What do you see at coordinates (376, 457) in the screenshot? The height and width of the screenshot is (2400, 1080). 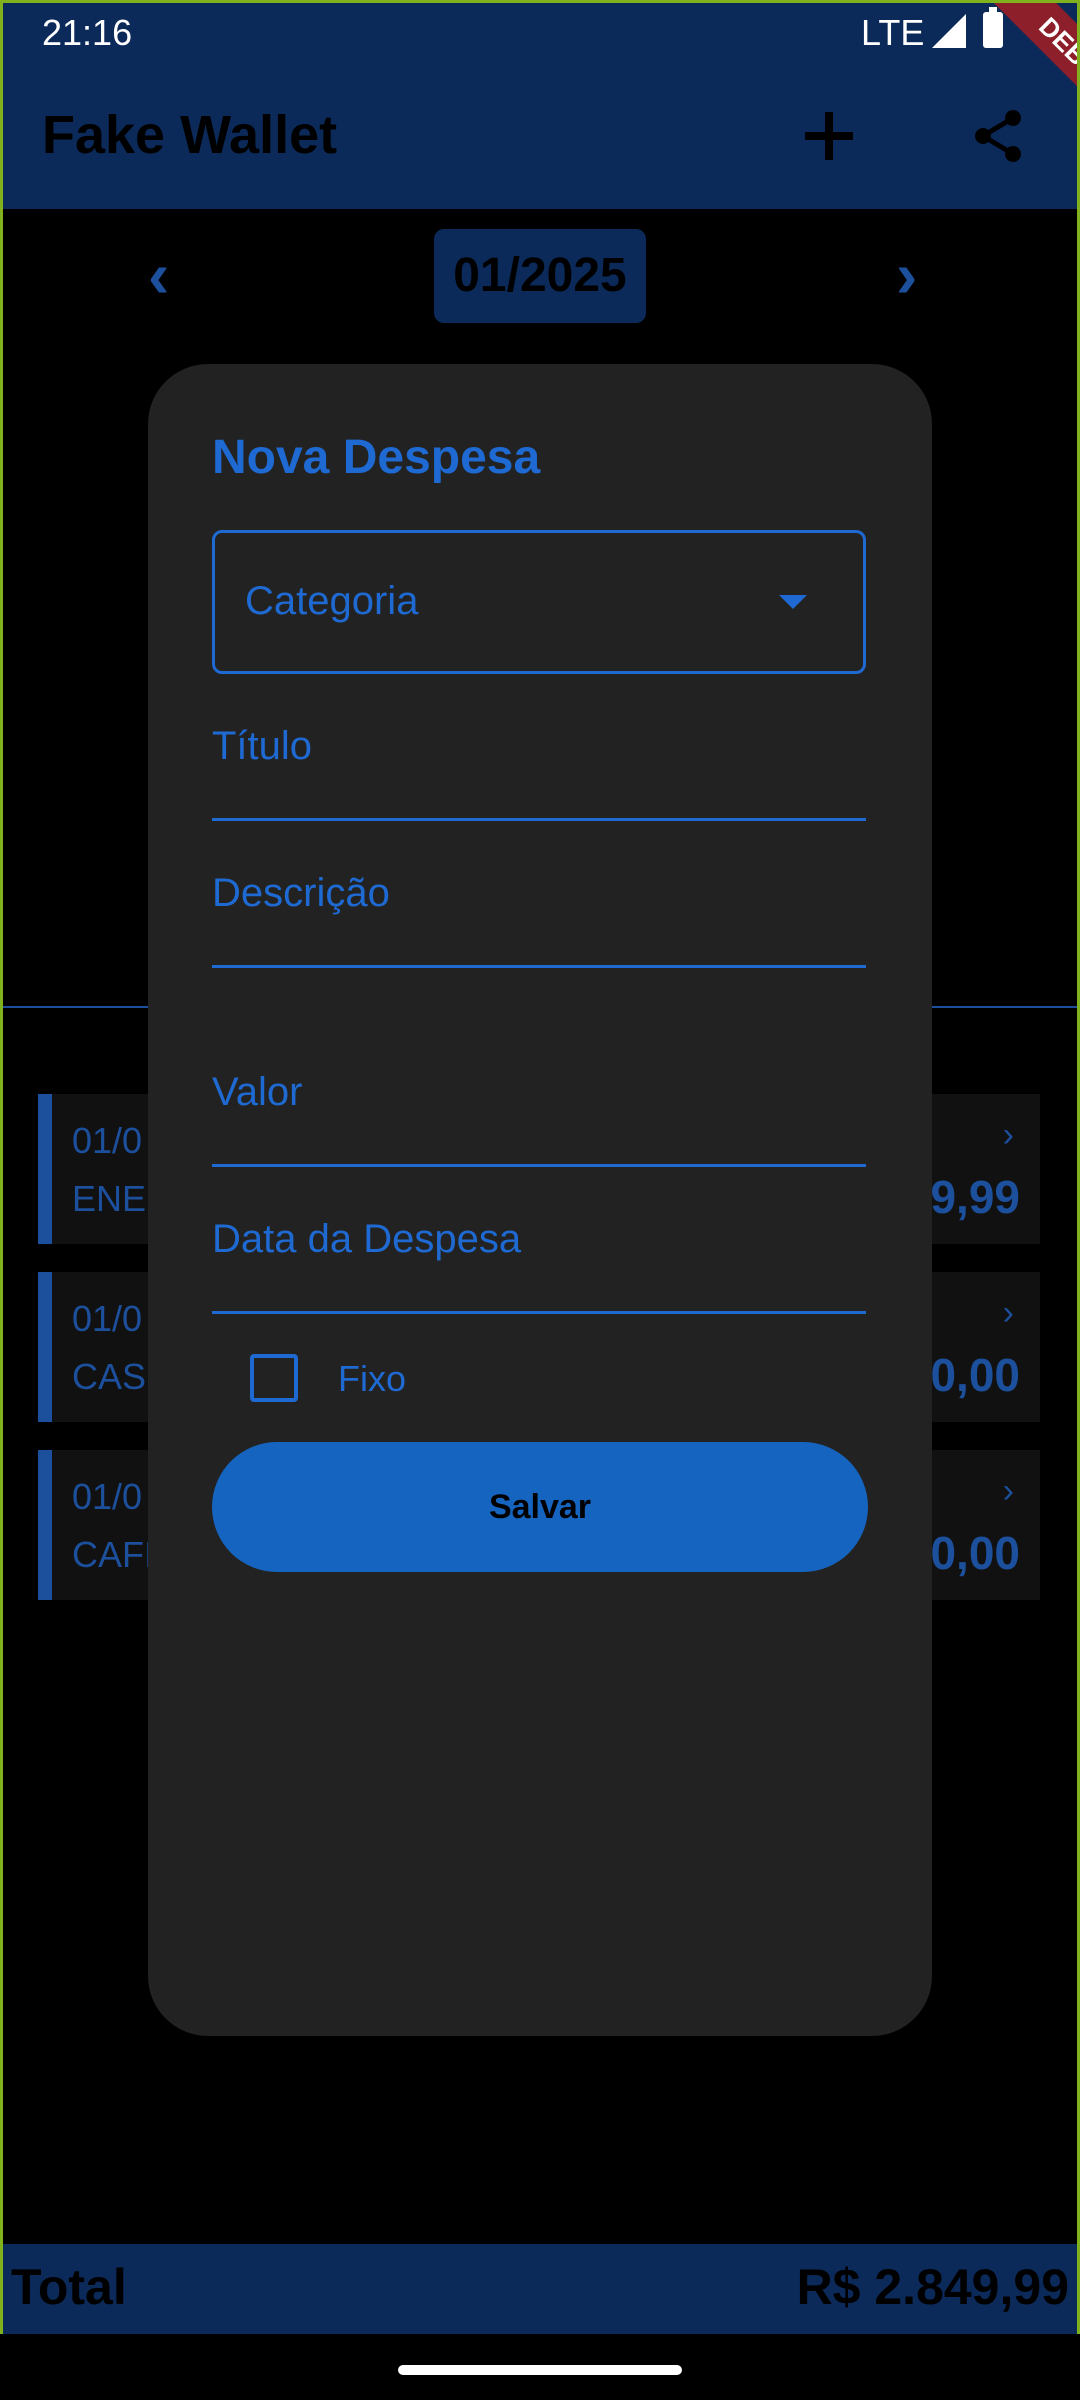 I see `dialog-title: Nova Despesa` at bounding box center [376, 457].